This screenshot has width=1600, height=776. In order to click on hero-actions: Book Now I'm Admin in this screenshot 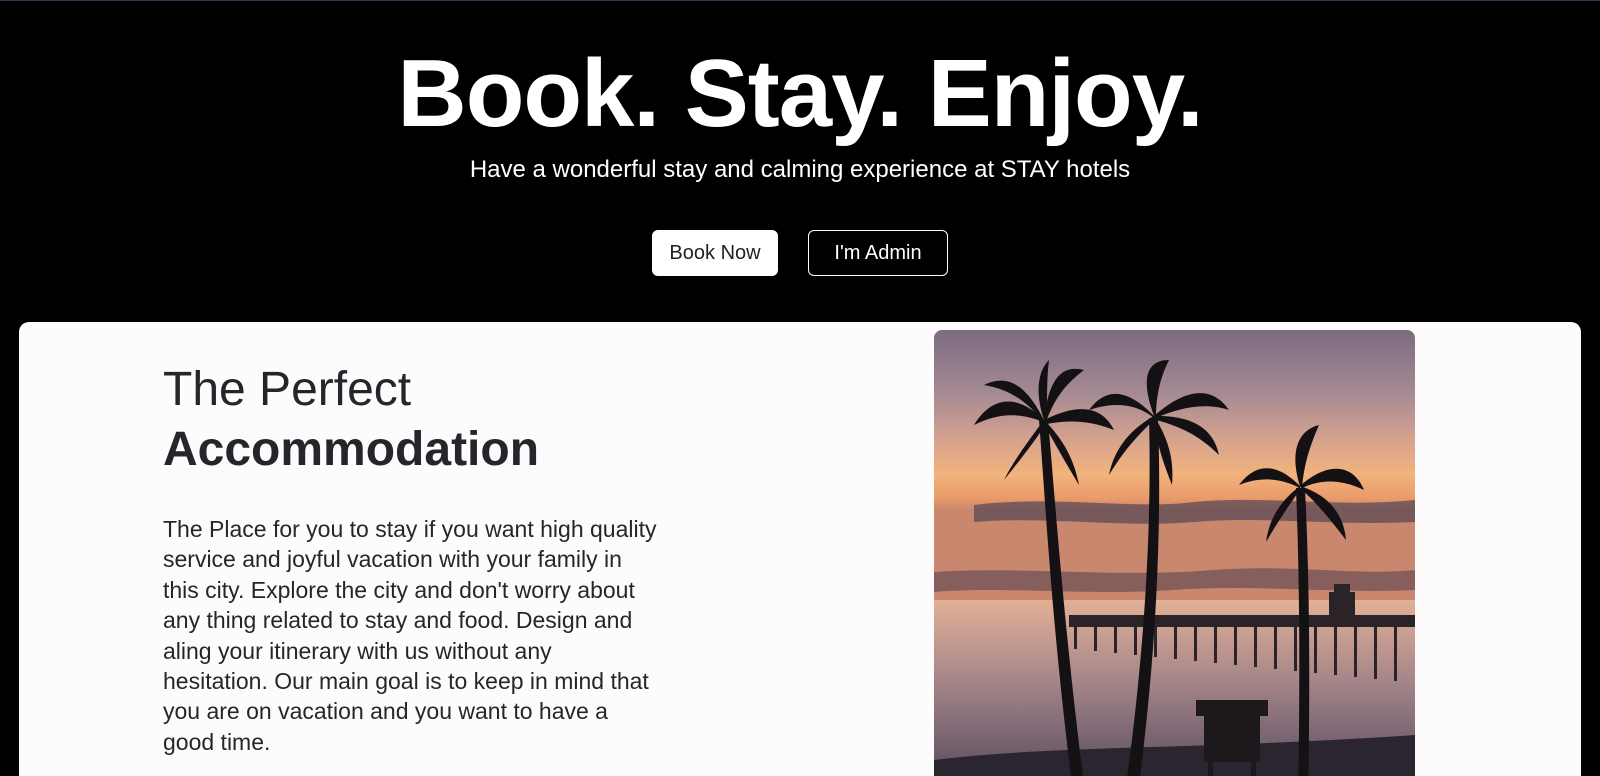, I will do `click(800, 253)`.